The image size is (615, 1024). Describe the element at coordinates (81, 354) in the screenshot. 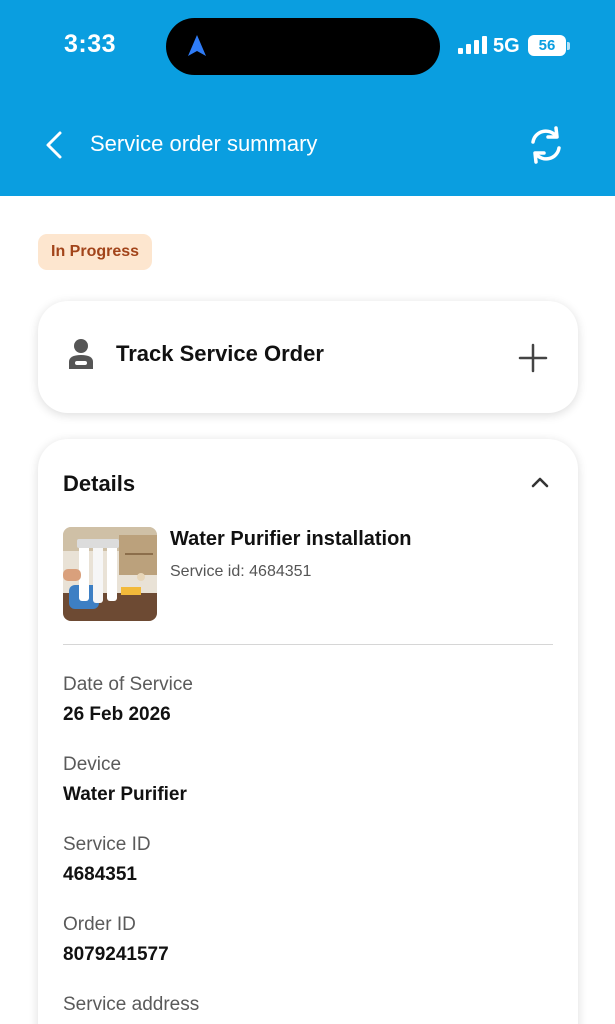

I see `person-icon` at that location.